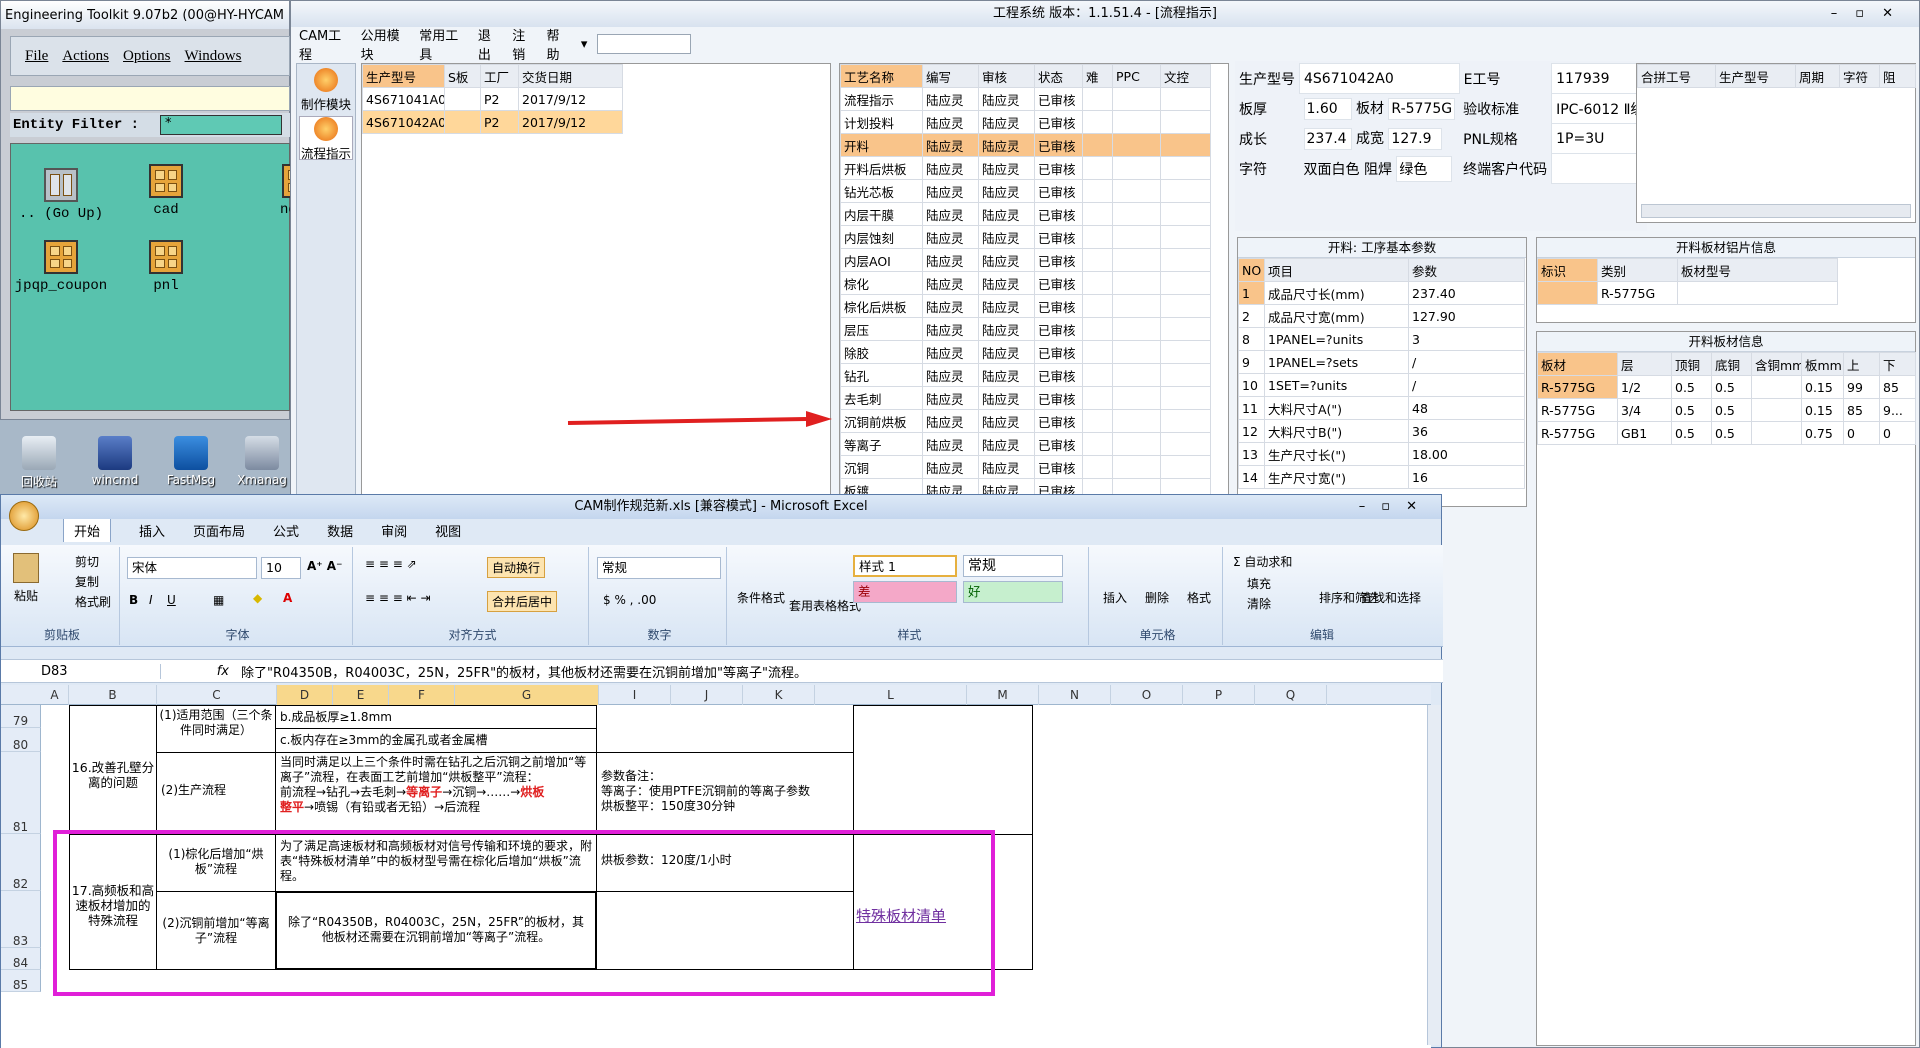 Image resolution: width=1920 pixels, height=1048 pixels. What do you see at coordinates (1185, 76) in the screenshot?
I see `col-doc: 文控` at bounding box center [1185, 76].